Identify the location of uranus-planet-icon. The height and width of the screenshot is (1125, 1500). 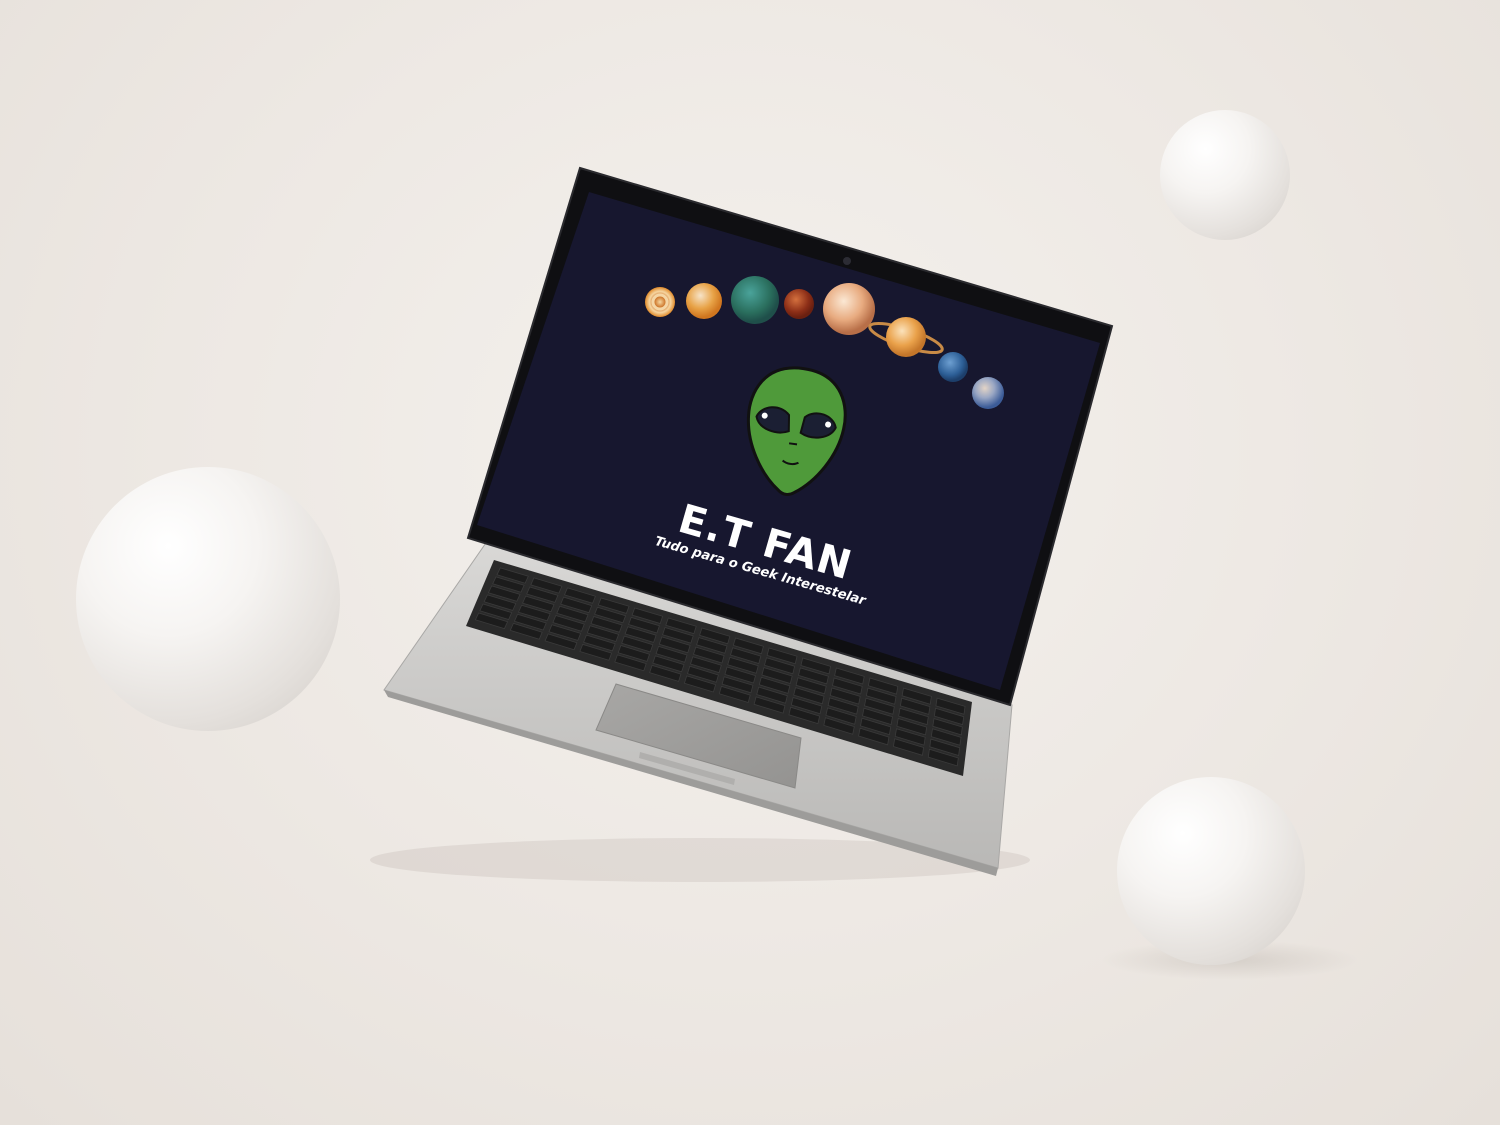
(953, 367).